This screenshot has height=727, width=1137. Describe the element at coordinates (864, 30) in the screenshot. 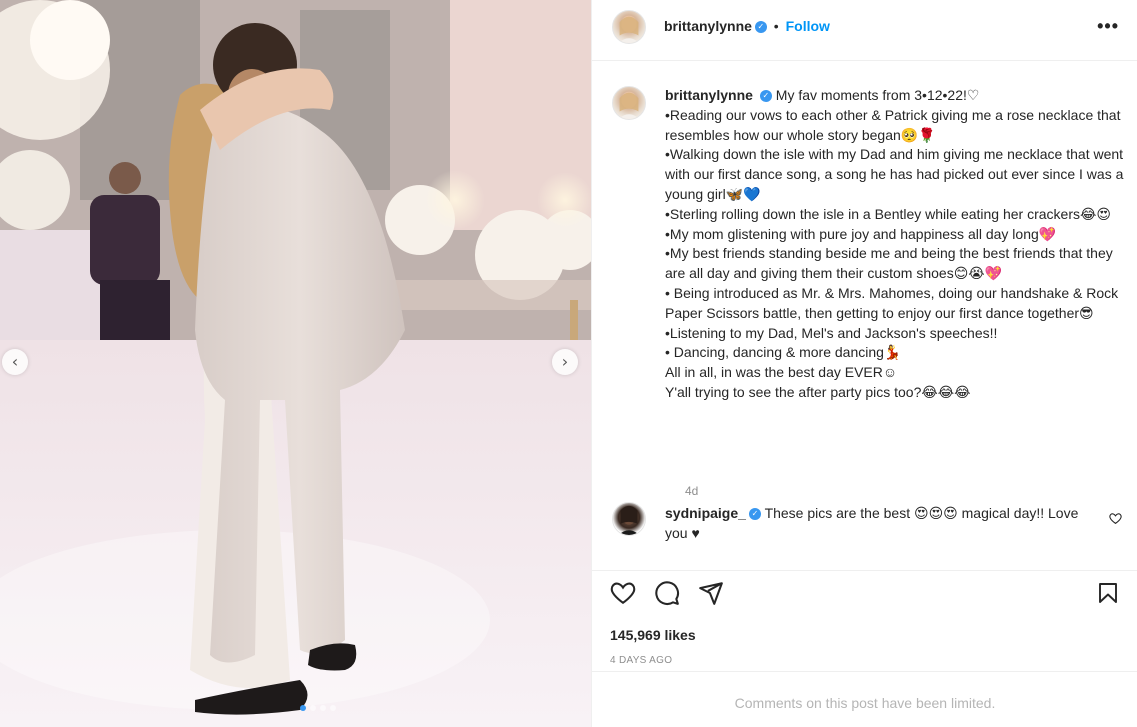

I see `post-header: brittanylynne ✓ • Follow •••` at that location.